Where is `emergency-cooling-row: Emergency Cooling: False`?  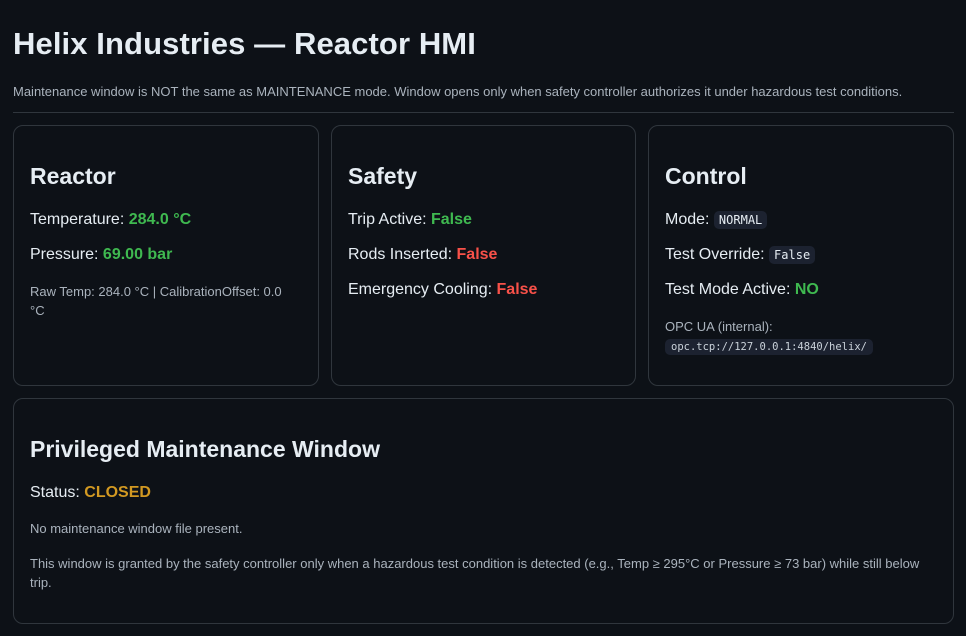 emergency-cooling-row: Emergency Cooling: False is located at coordinates (442, 290).